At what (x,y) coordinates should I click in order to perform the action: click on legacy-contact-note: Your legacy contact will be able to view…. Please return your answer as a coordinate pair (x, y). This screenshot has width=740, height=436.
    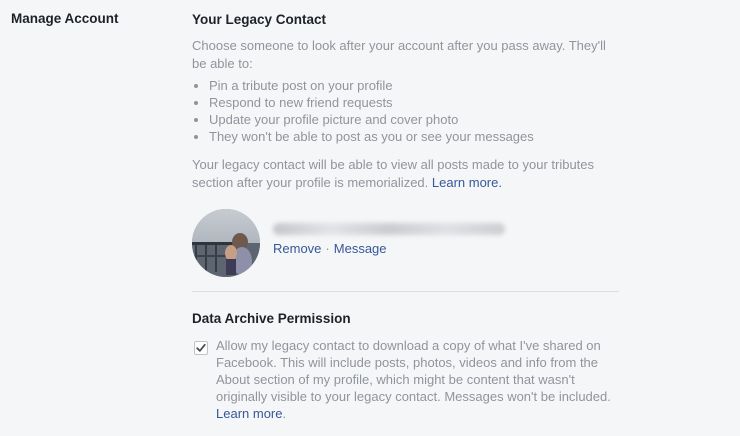
    Looking at the image, I should click on (407, 174).